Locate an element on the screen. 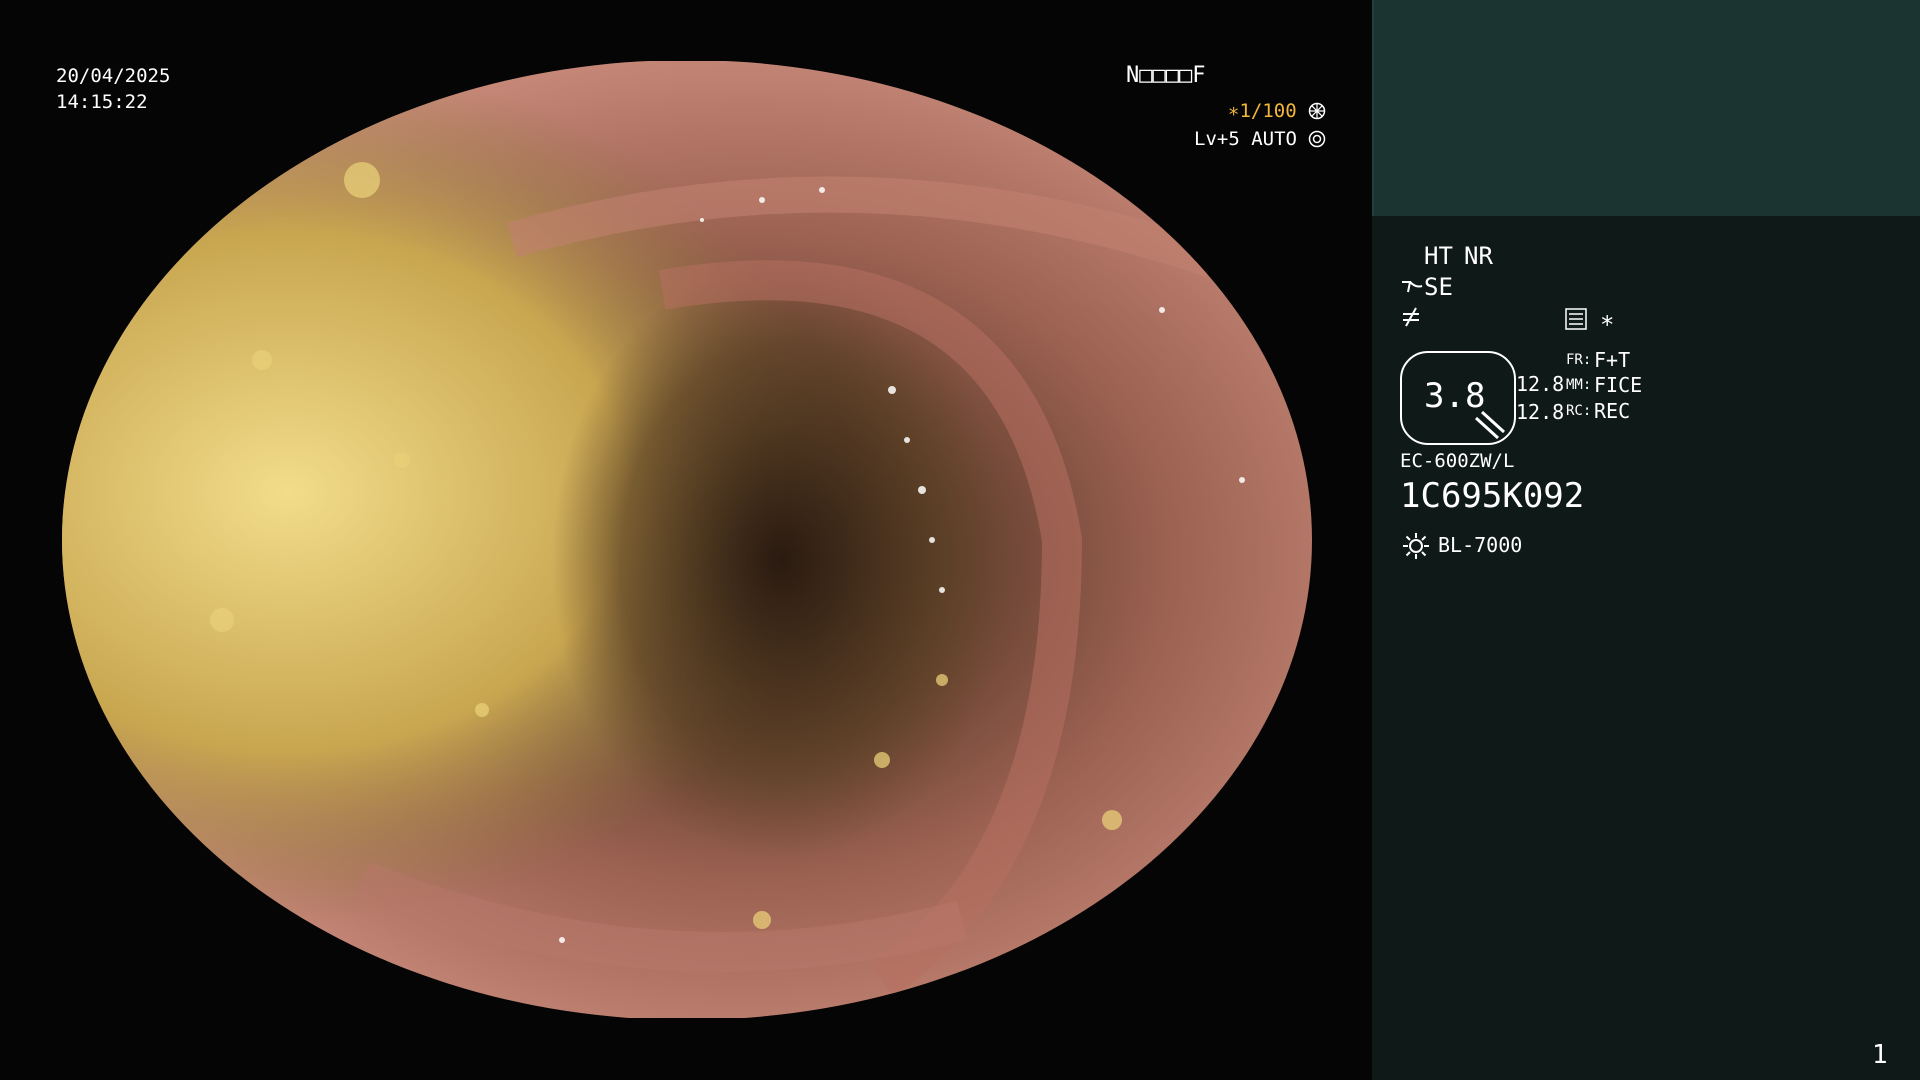  nr-label: NR is located at coordinates (1478, 256).